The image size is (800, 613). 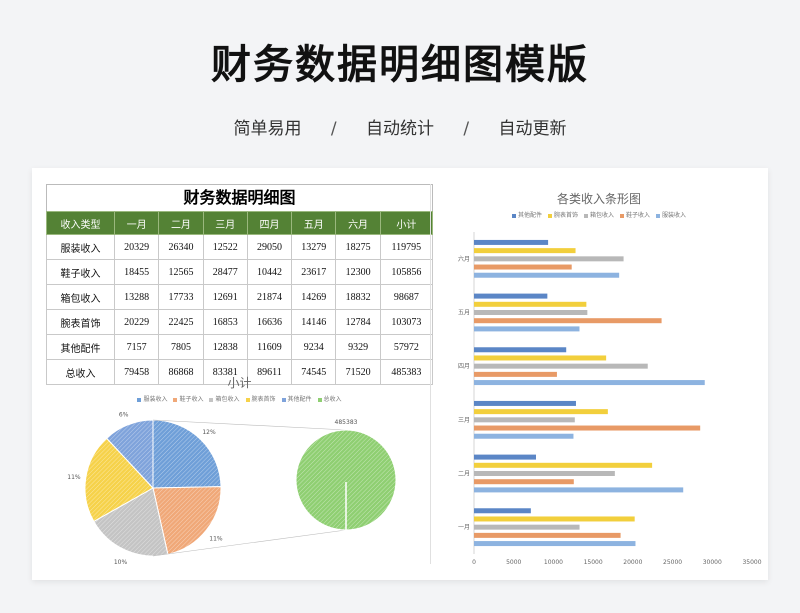 What do you see at coordinates (406, 223) in the screenshot?
I see `table-header-cell: 小计` at bounding box center [406, 223].